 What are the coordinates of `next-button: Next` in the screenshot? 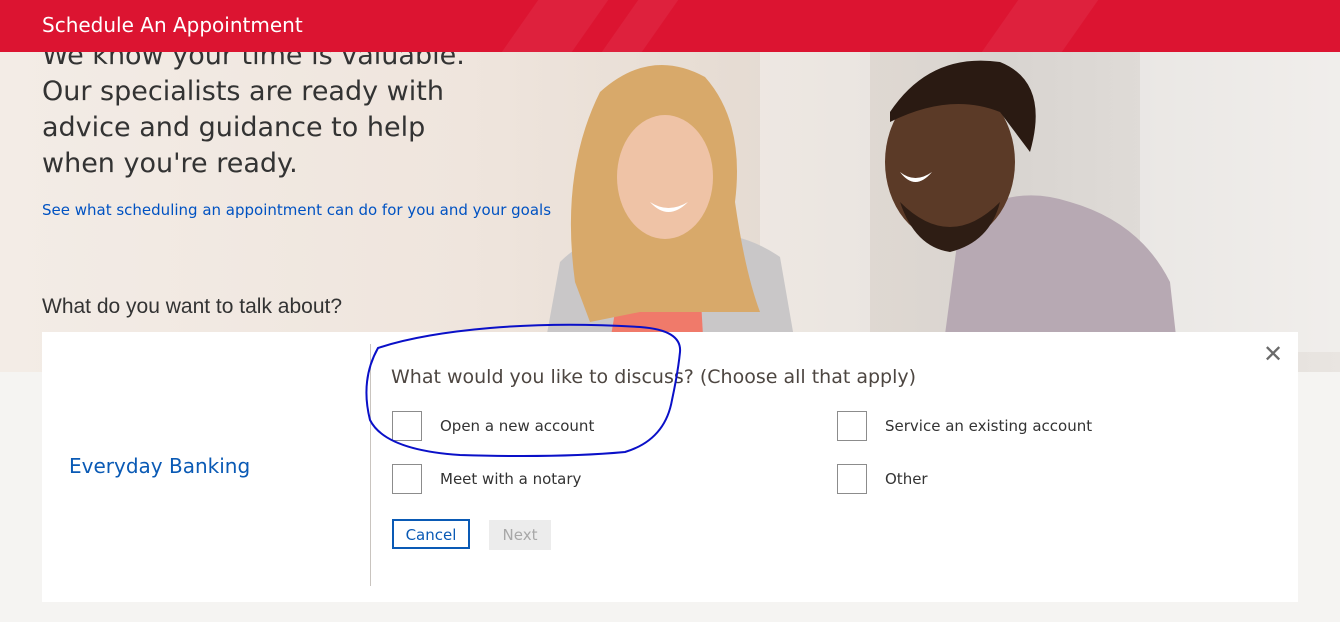 It's located at (520, 535).